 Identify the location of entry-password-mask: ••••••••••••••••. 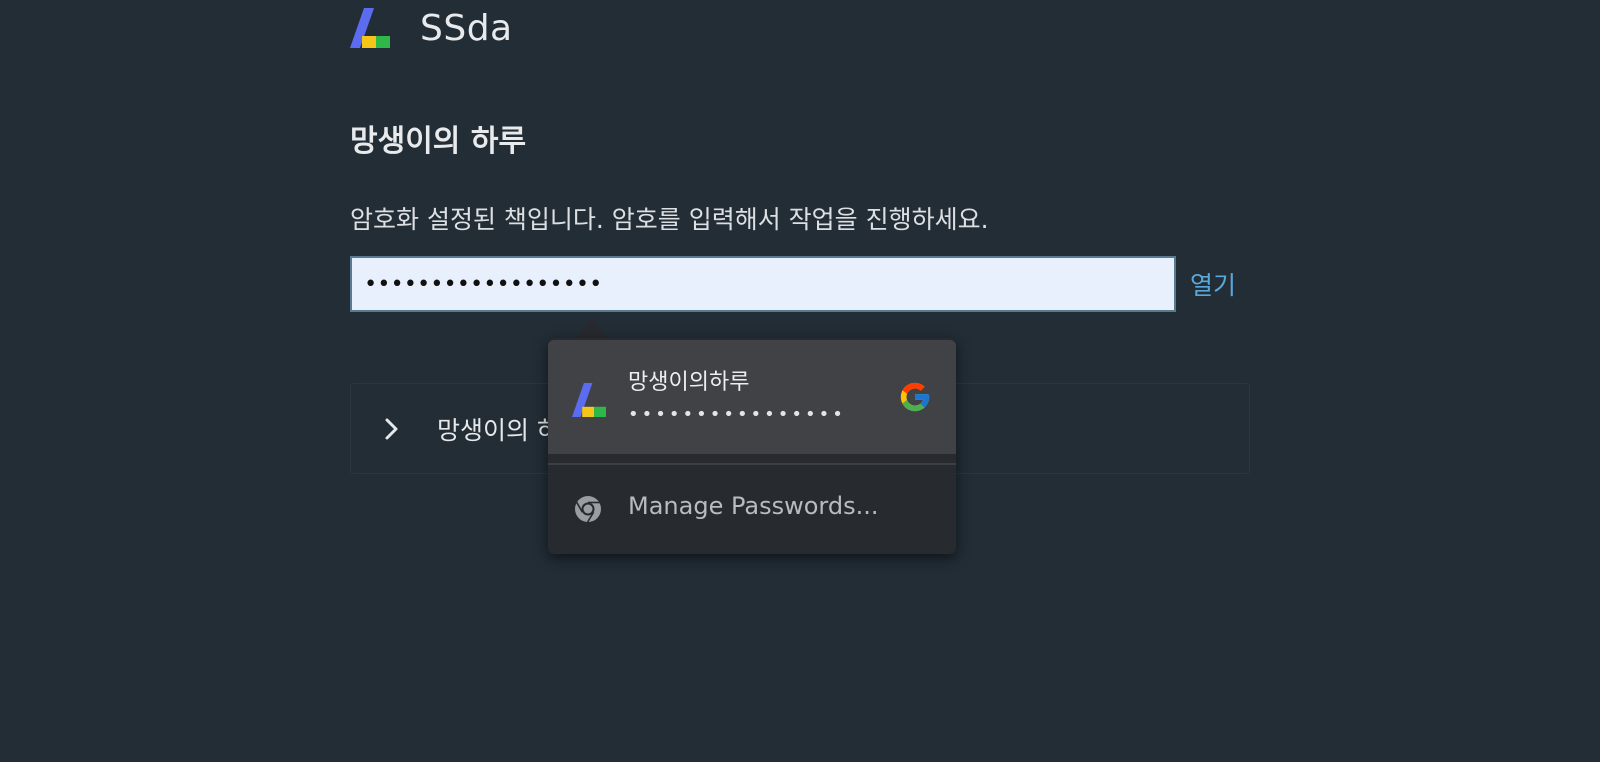
(737, 414).